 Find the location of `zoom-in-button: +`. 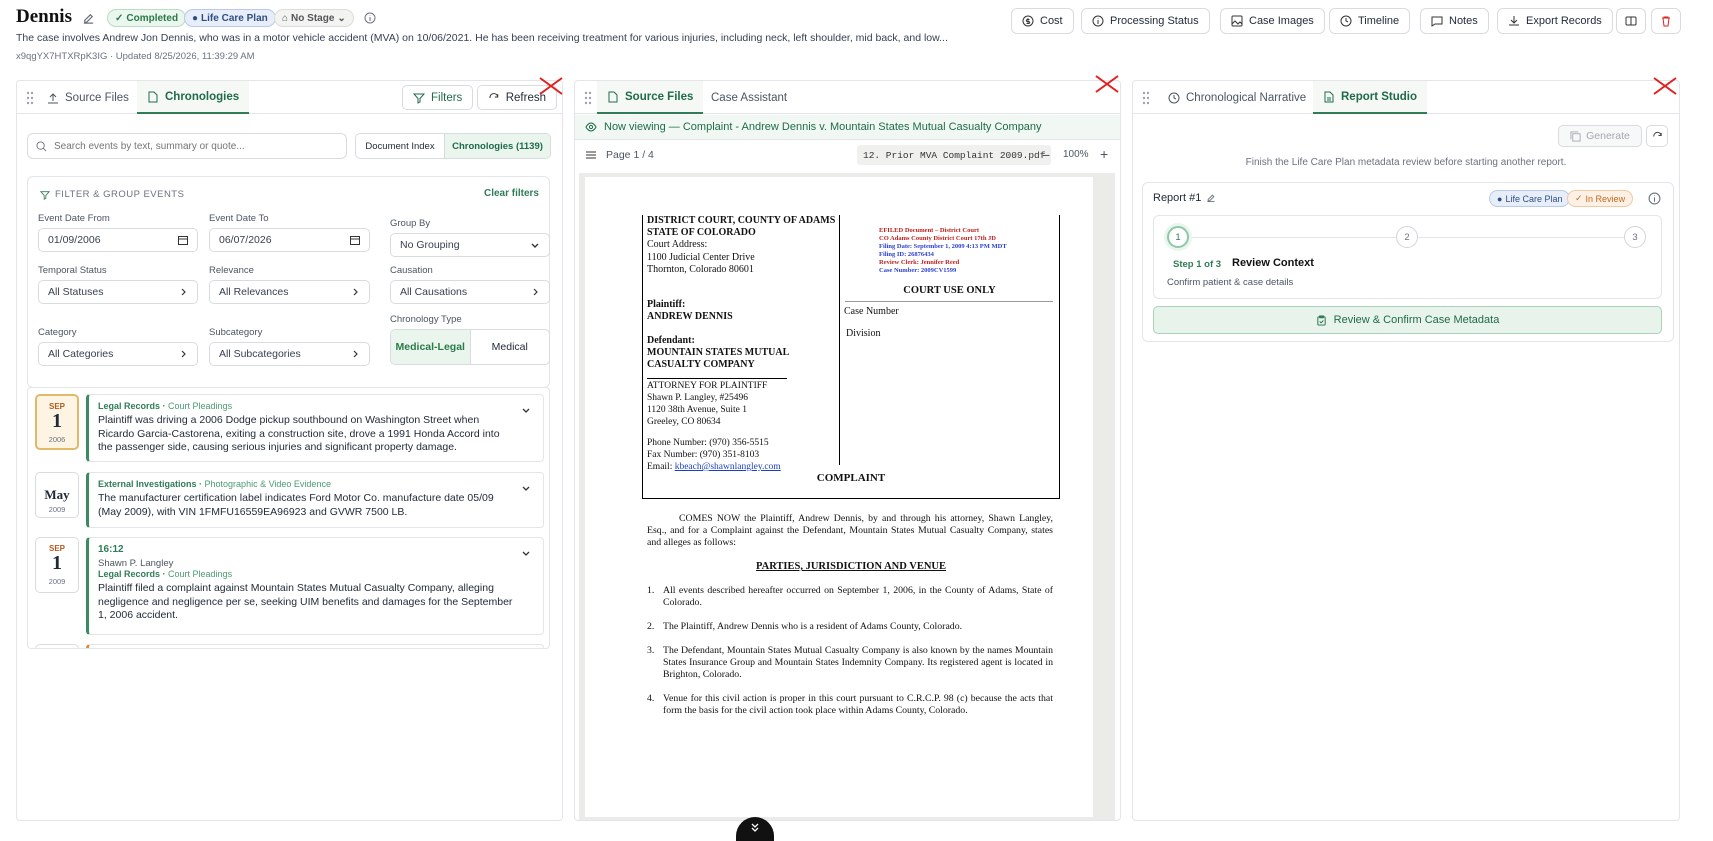

zoom-in-button: + is located at coordinates (1104, 154).